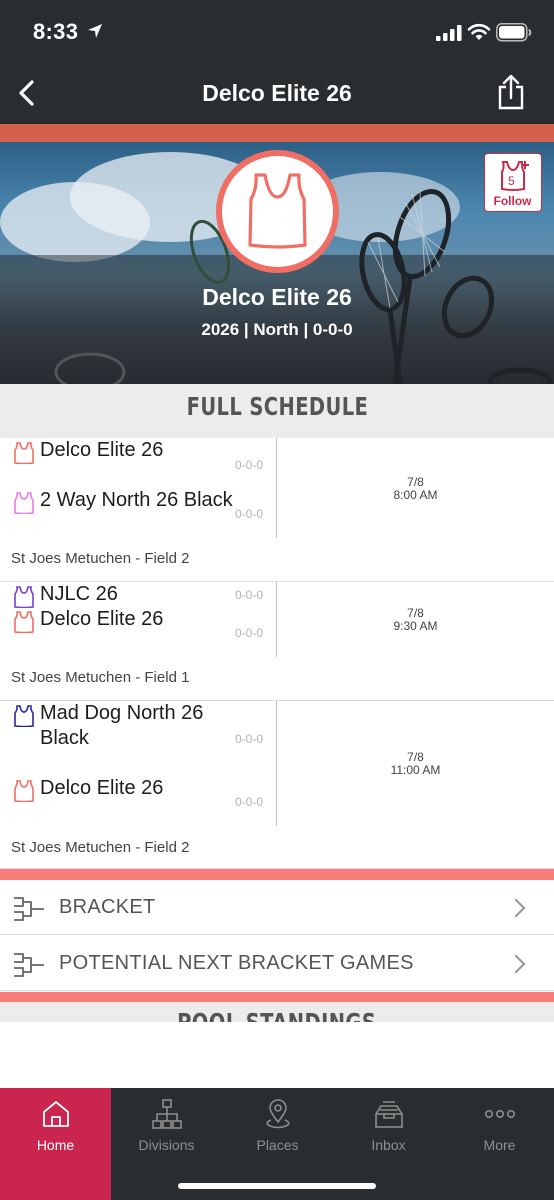  I want to click on tab-divisions-label: Divisions, so click(166, 1145).